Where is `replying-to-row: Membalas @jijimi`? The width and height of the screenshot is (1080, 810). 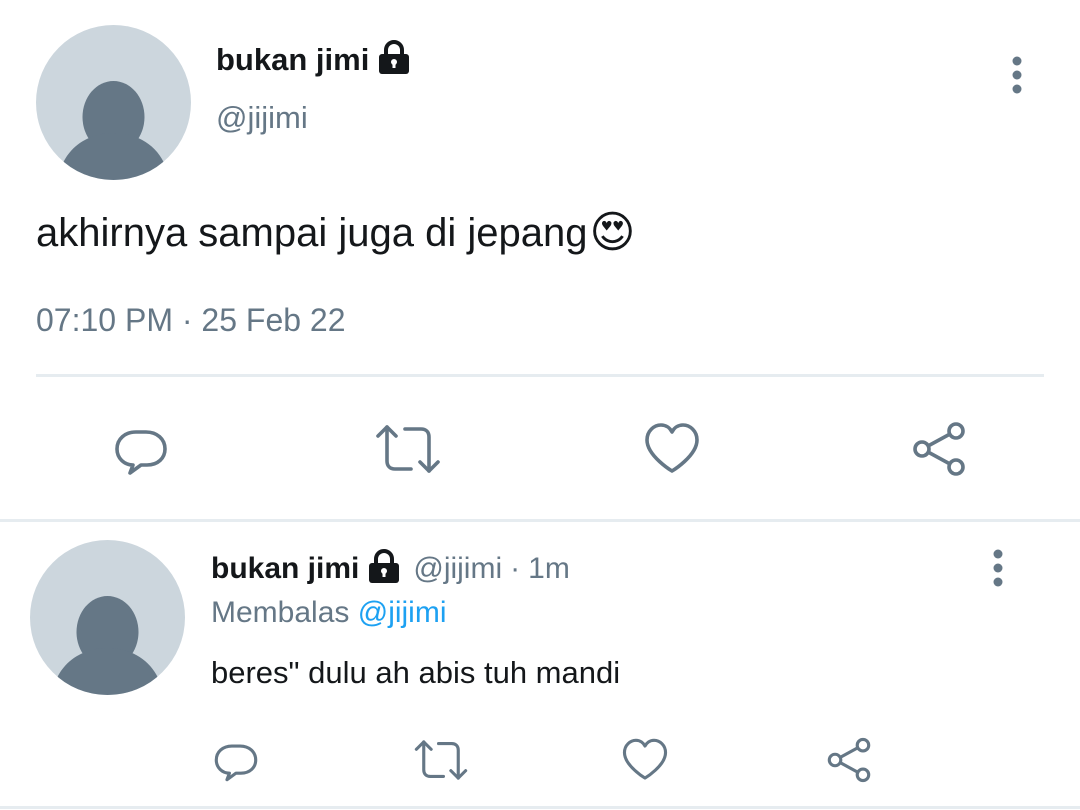
replying-to-row: Membalas @jijimi is located at coordinates (329, 613).